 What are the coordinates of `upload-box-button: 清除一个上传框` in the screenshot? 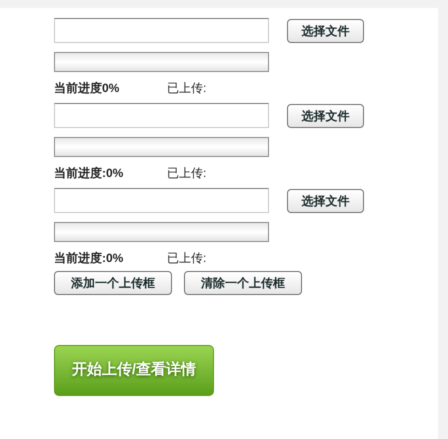 It's located at (243, 283).